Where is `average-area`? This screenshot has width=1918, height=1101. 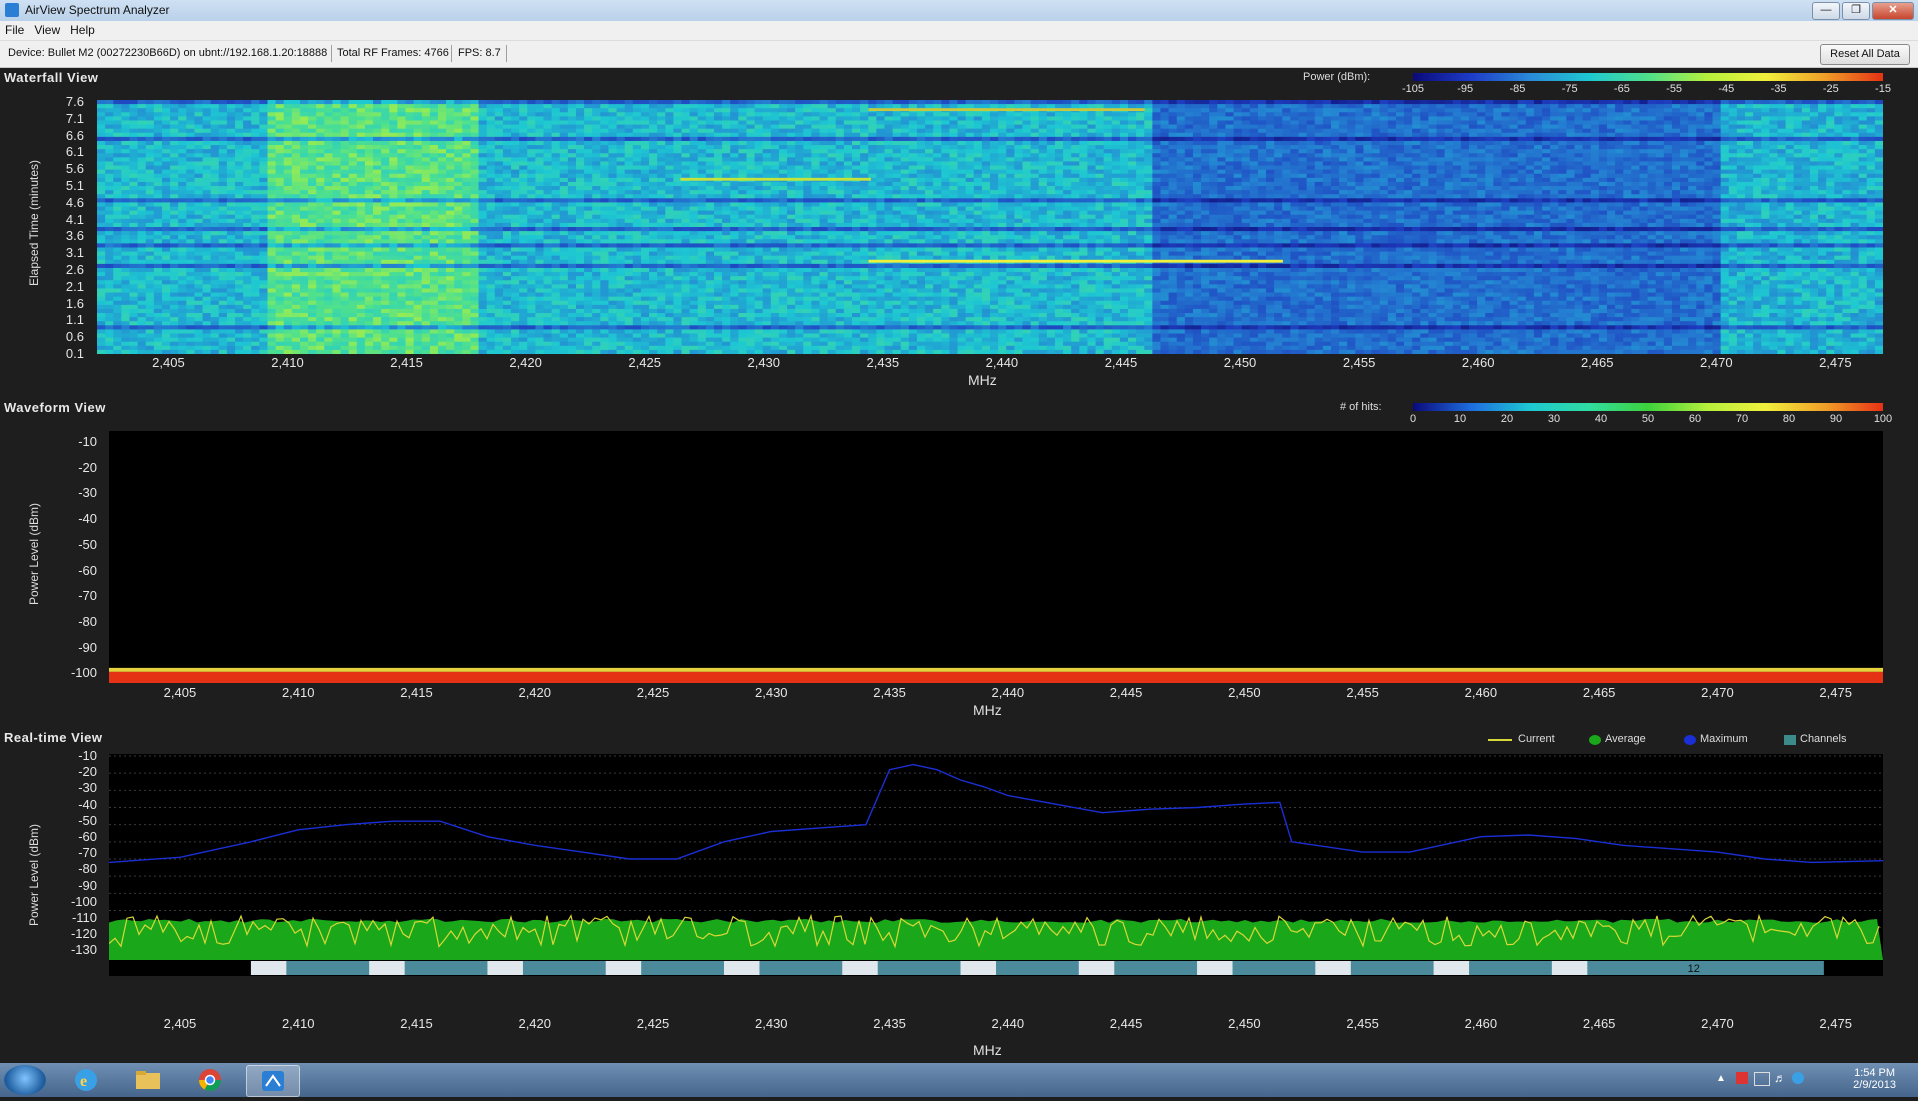
average-area is located at coordinates (996, 939).